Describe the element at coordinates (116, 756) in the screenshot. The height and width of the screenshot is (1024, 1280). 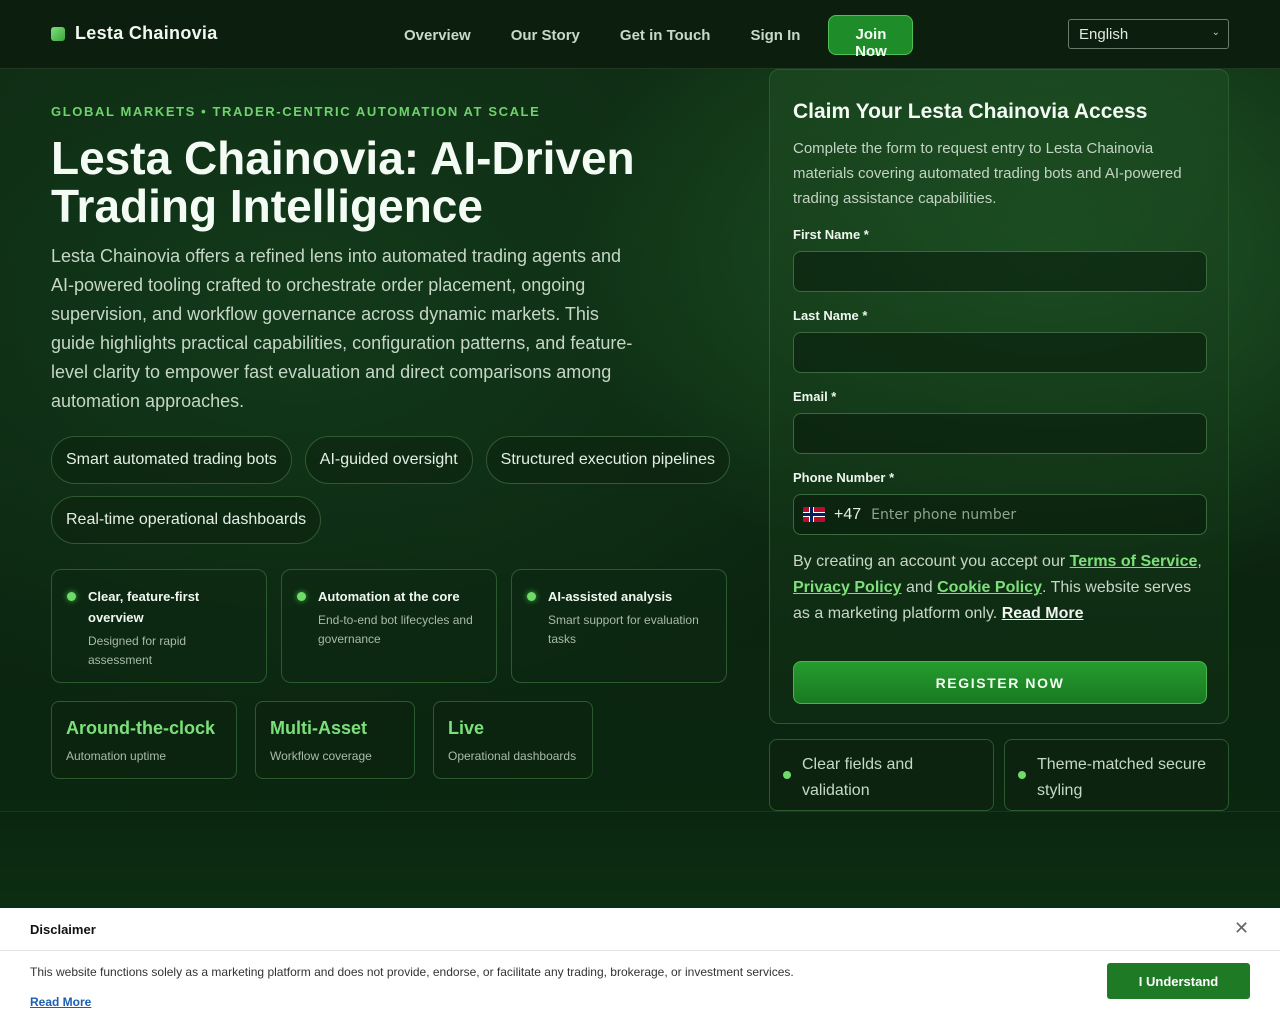
I see `stat-label: Automation uptime` at that location.